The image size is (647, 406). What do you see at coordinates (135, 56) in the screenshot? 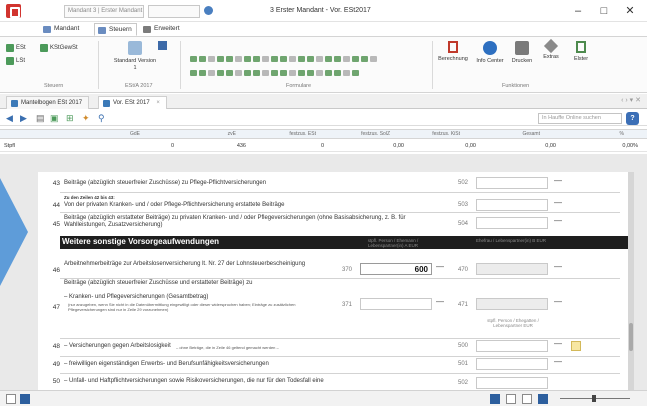
I see `standard-version-button: Standard Version 1` at bounding box center [135, 56].